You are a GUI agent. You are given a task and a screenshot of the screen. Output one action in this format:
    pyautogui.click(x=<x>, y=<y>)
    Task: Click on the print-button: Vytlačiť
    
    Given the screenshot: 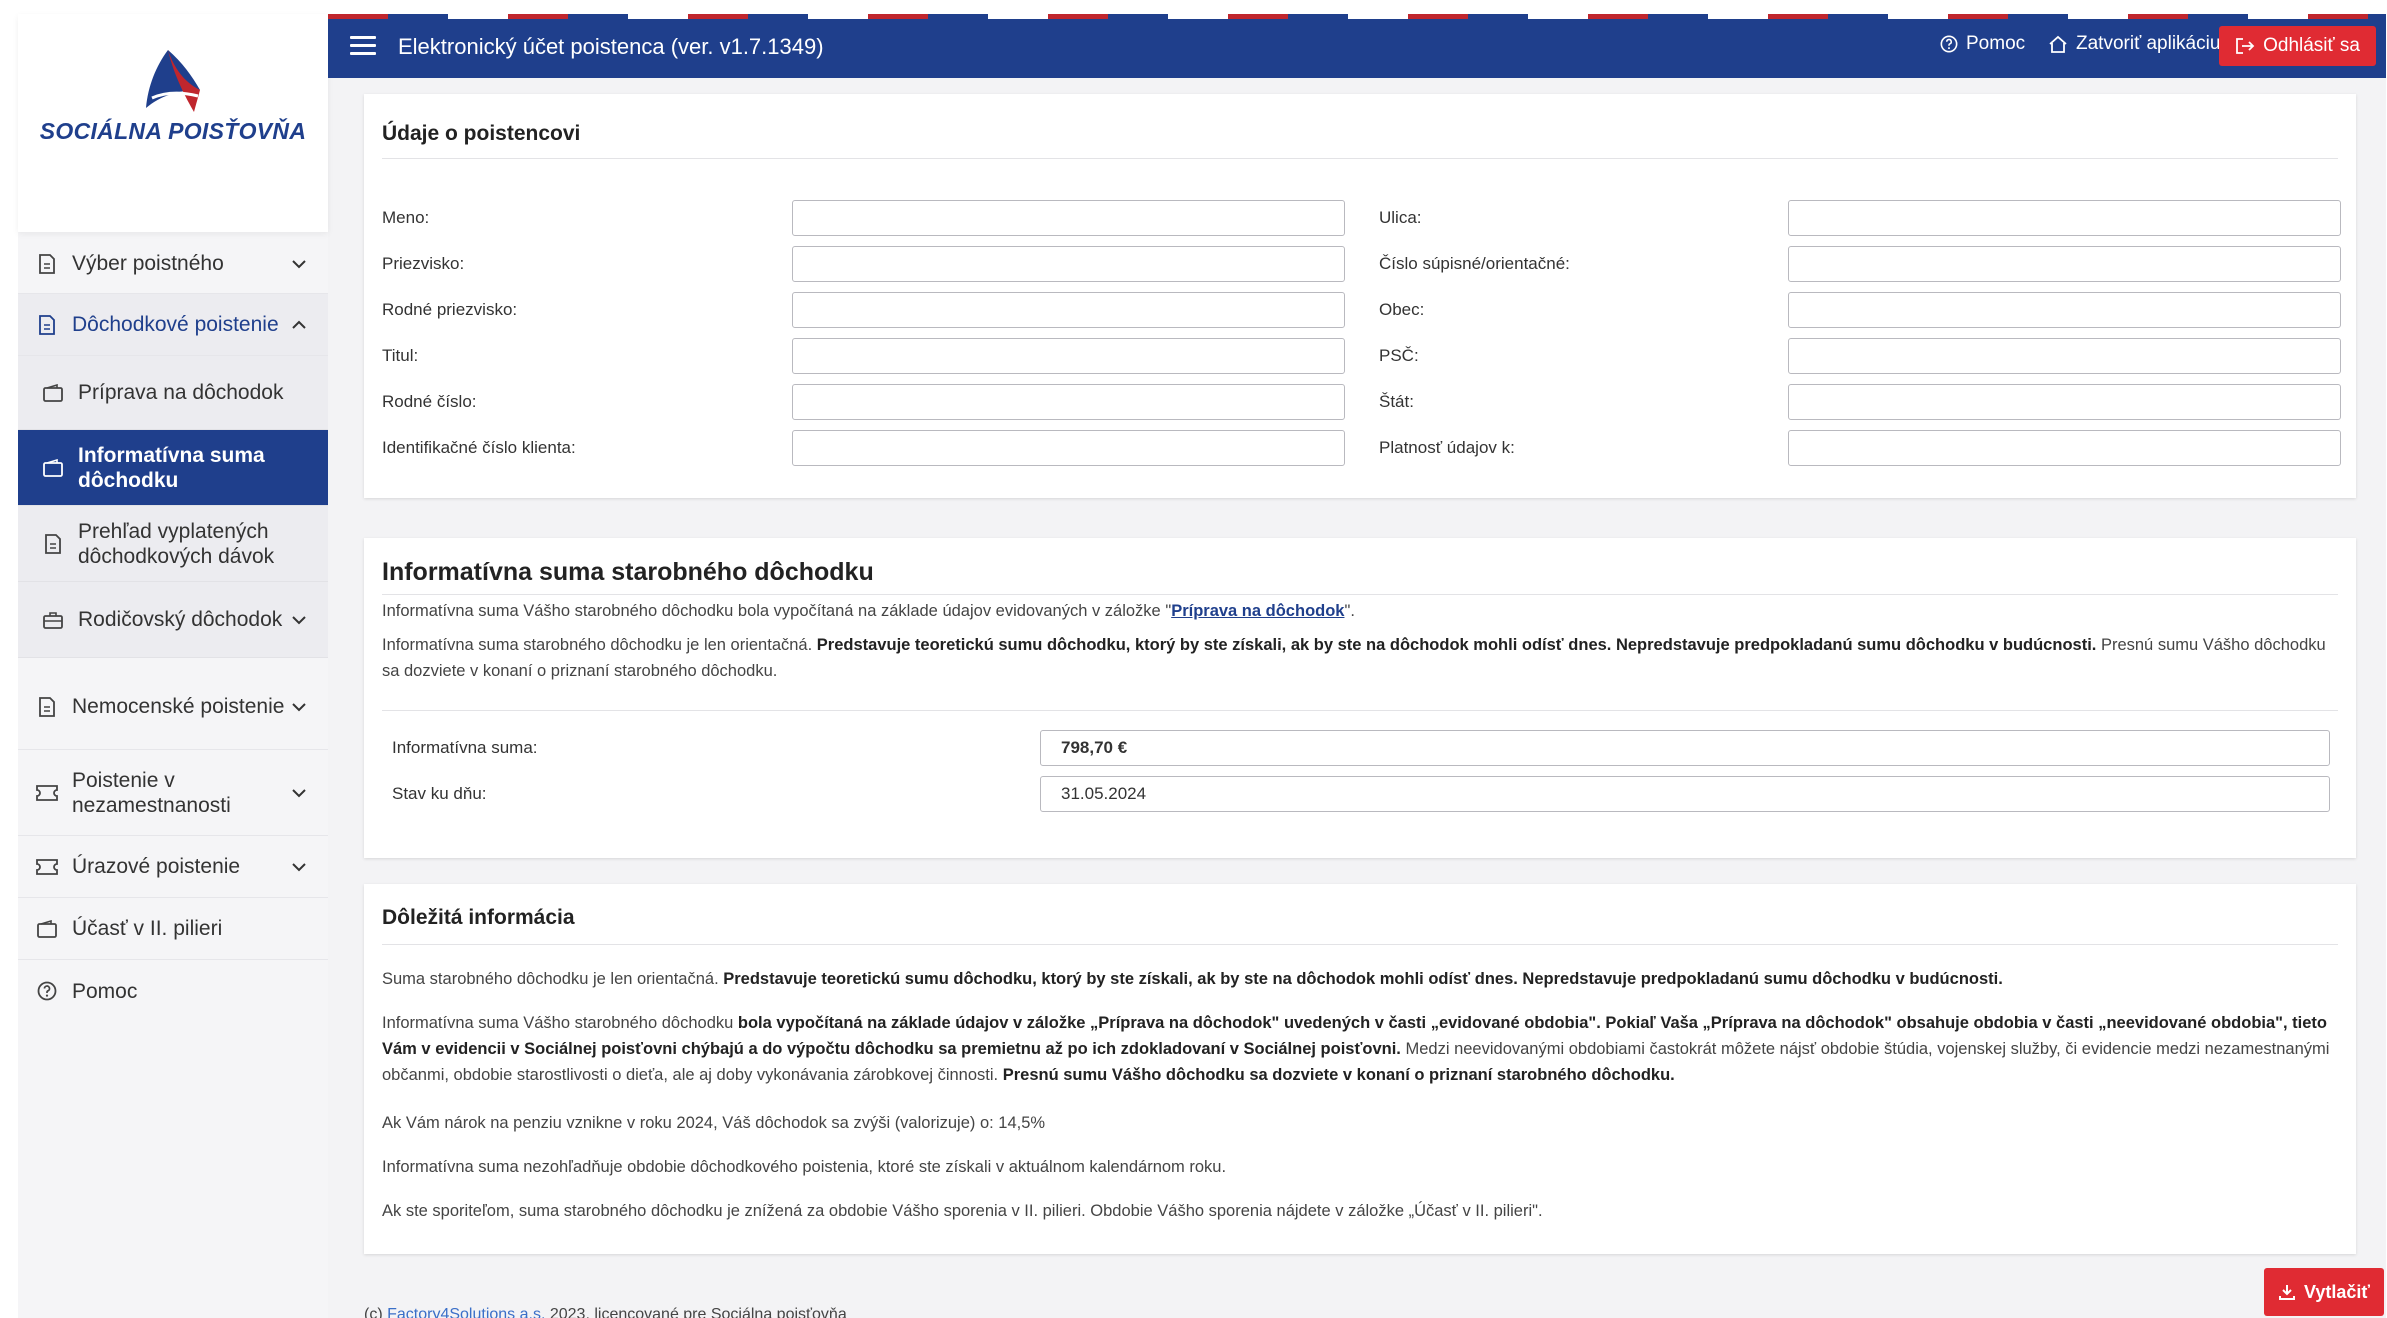 What is the action you would take?
    pyautogui.click(x=2324, y=1292)
    